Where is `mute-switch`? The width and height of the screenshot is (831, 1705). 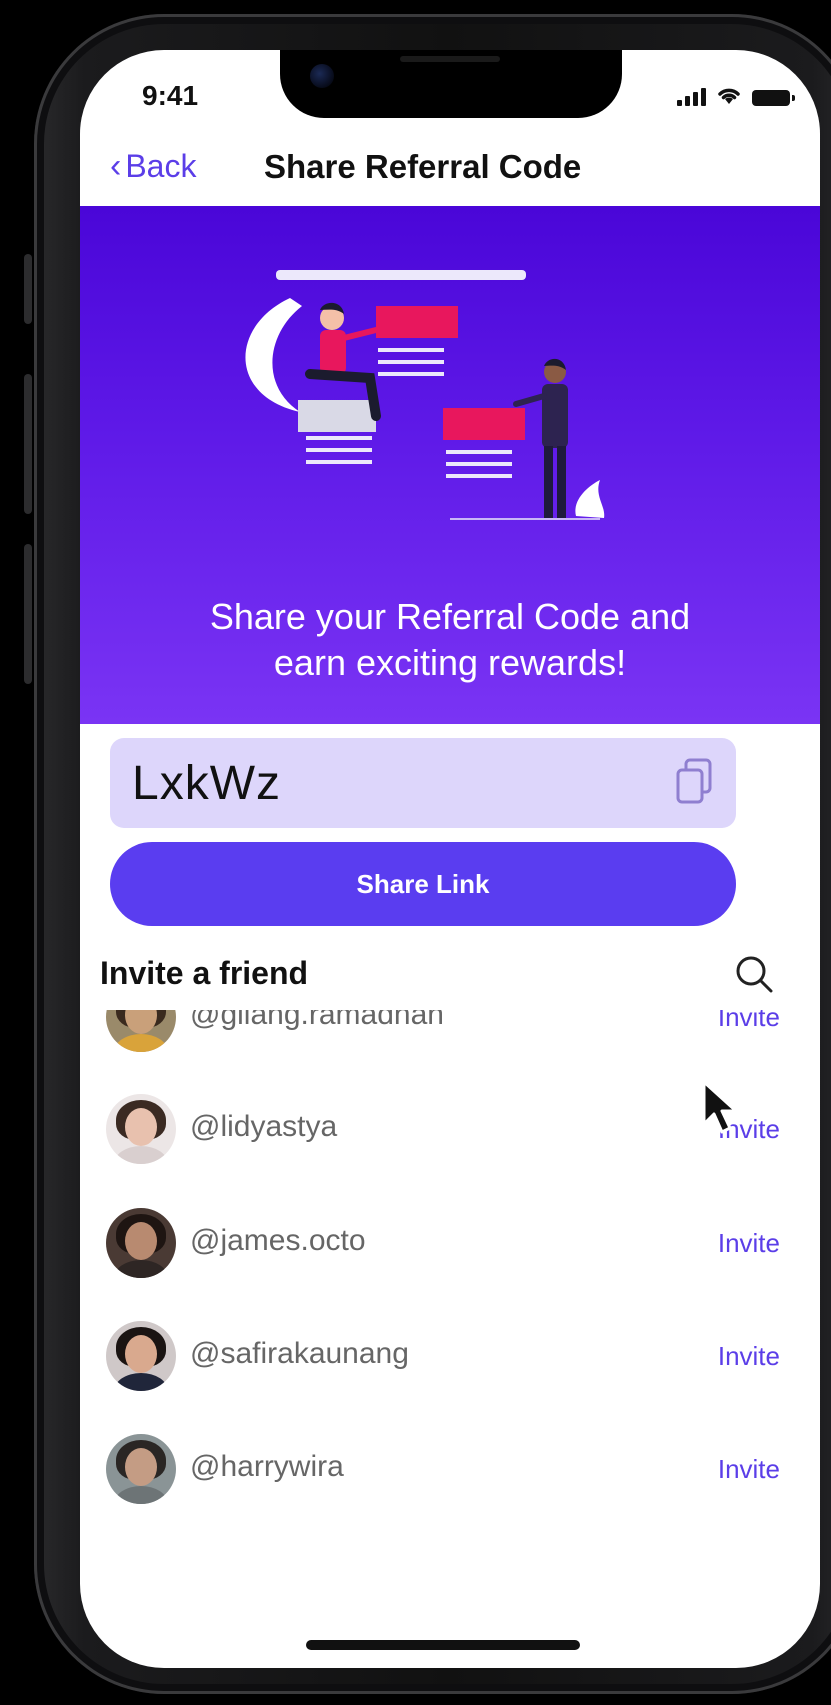
mute-switch is located at coordinates (28, 289).